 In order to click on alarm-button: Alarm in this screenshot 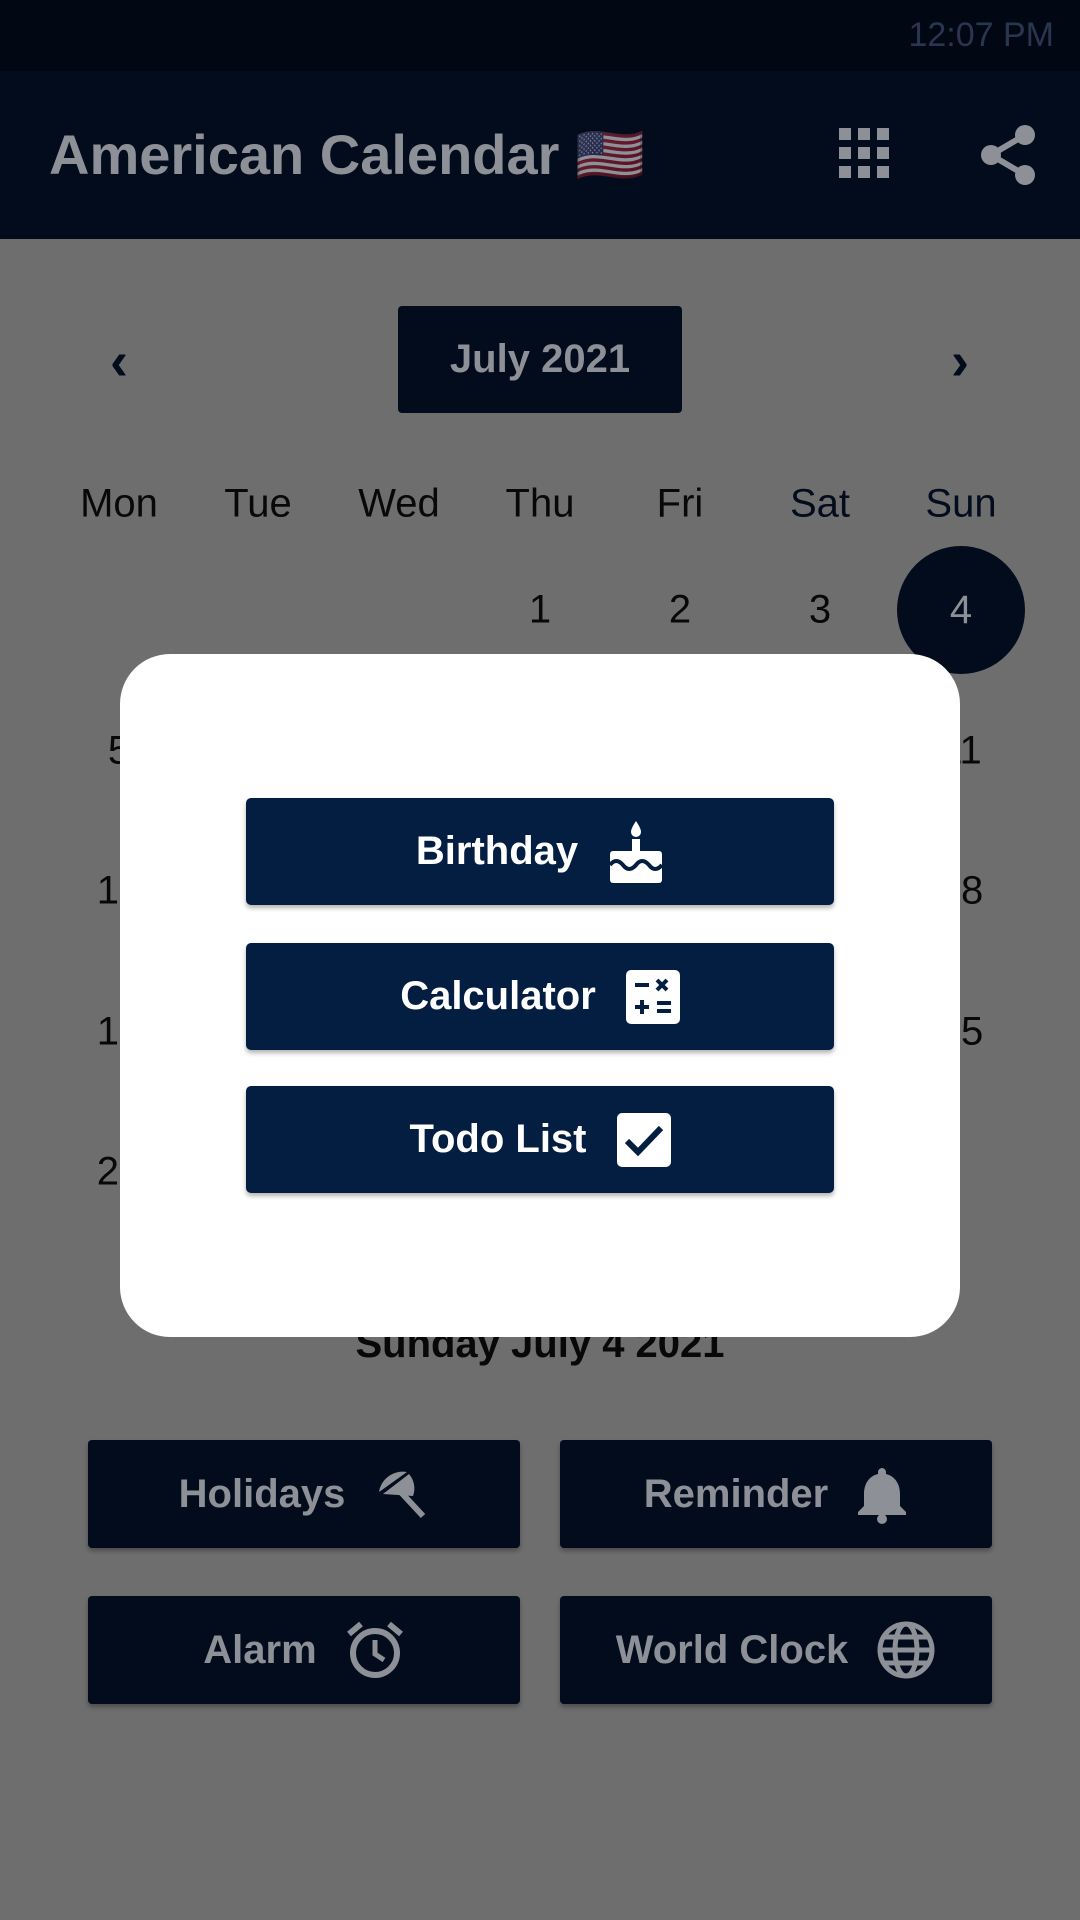, I will do `click(304, 1650)`.